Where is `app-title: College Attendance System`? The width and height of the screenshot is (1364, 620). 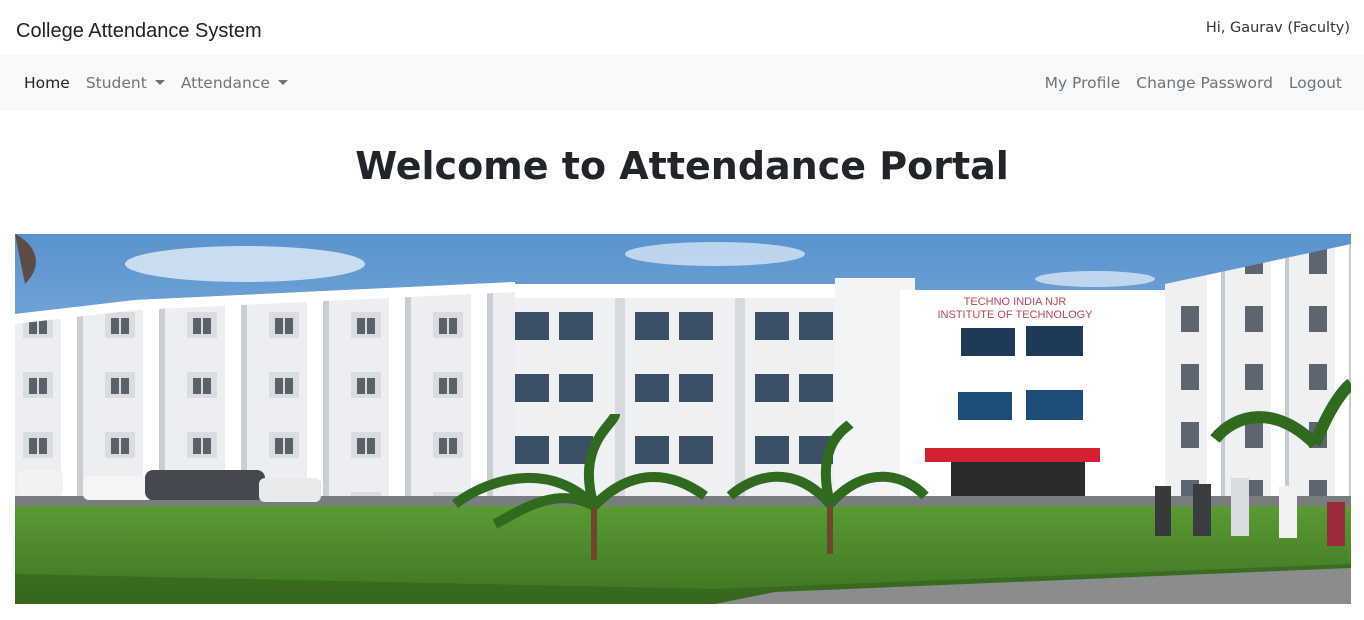
app-title: College Attendance System is located at coordinates (139, 31).